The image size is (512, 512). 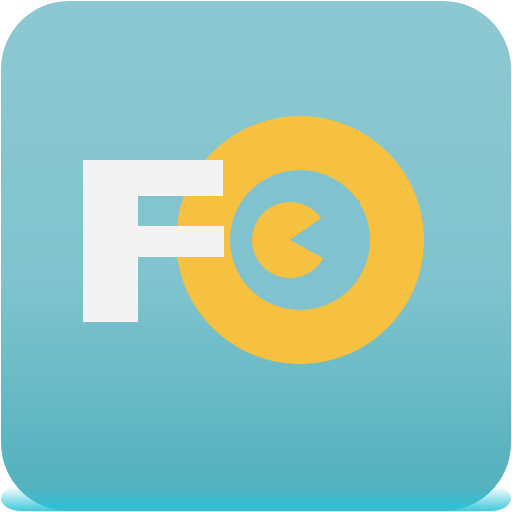 I want to click on icon-edge-highlight, so click(x=256, y=498).